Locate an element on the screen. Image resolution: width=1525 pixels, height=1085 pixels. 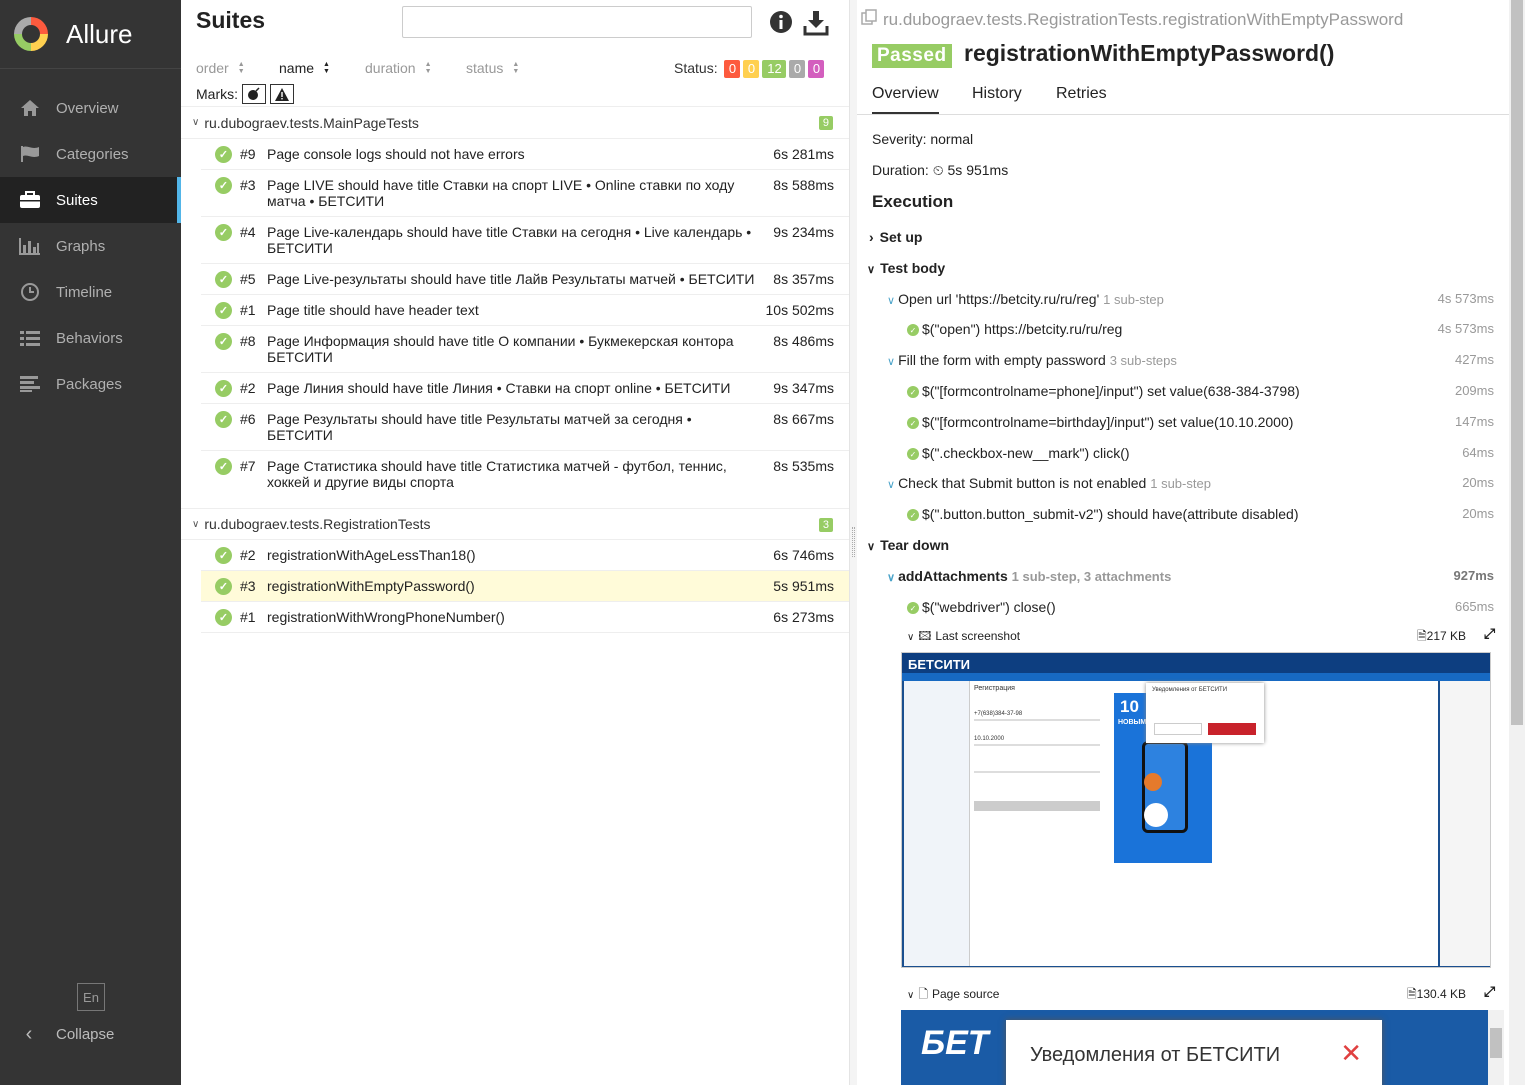
screenshot-bday: 10.10.2000 is located at coordinates (989, 739).